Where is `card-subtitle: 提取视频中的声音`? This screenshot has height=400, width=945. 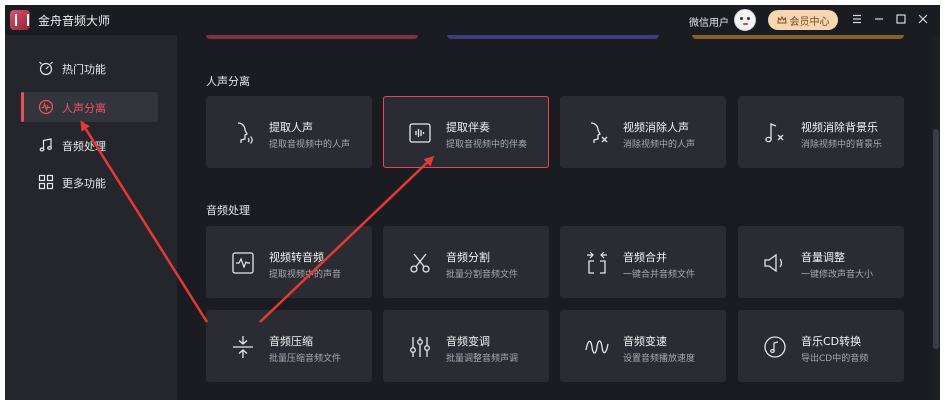 card-subtitle: 提取视频中的声音 is located at coordinates (305, 275).